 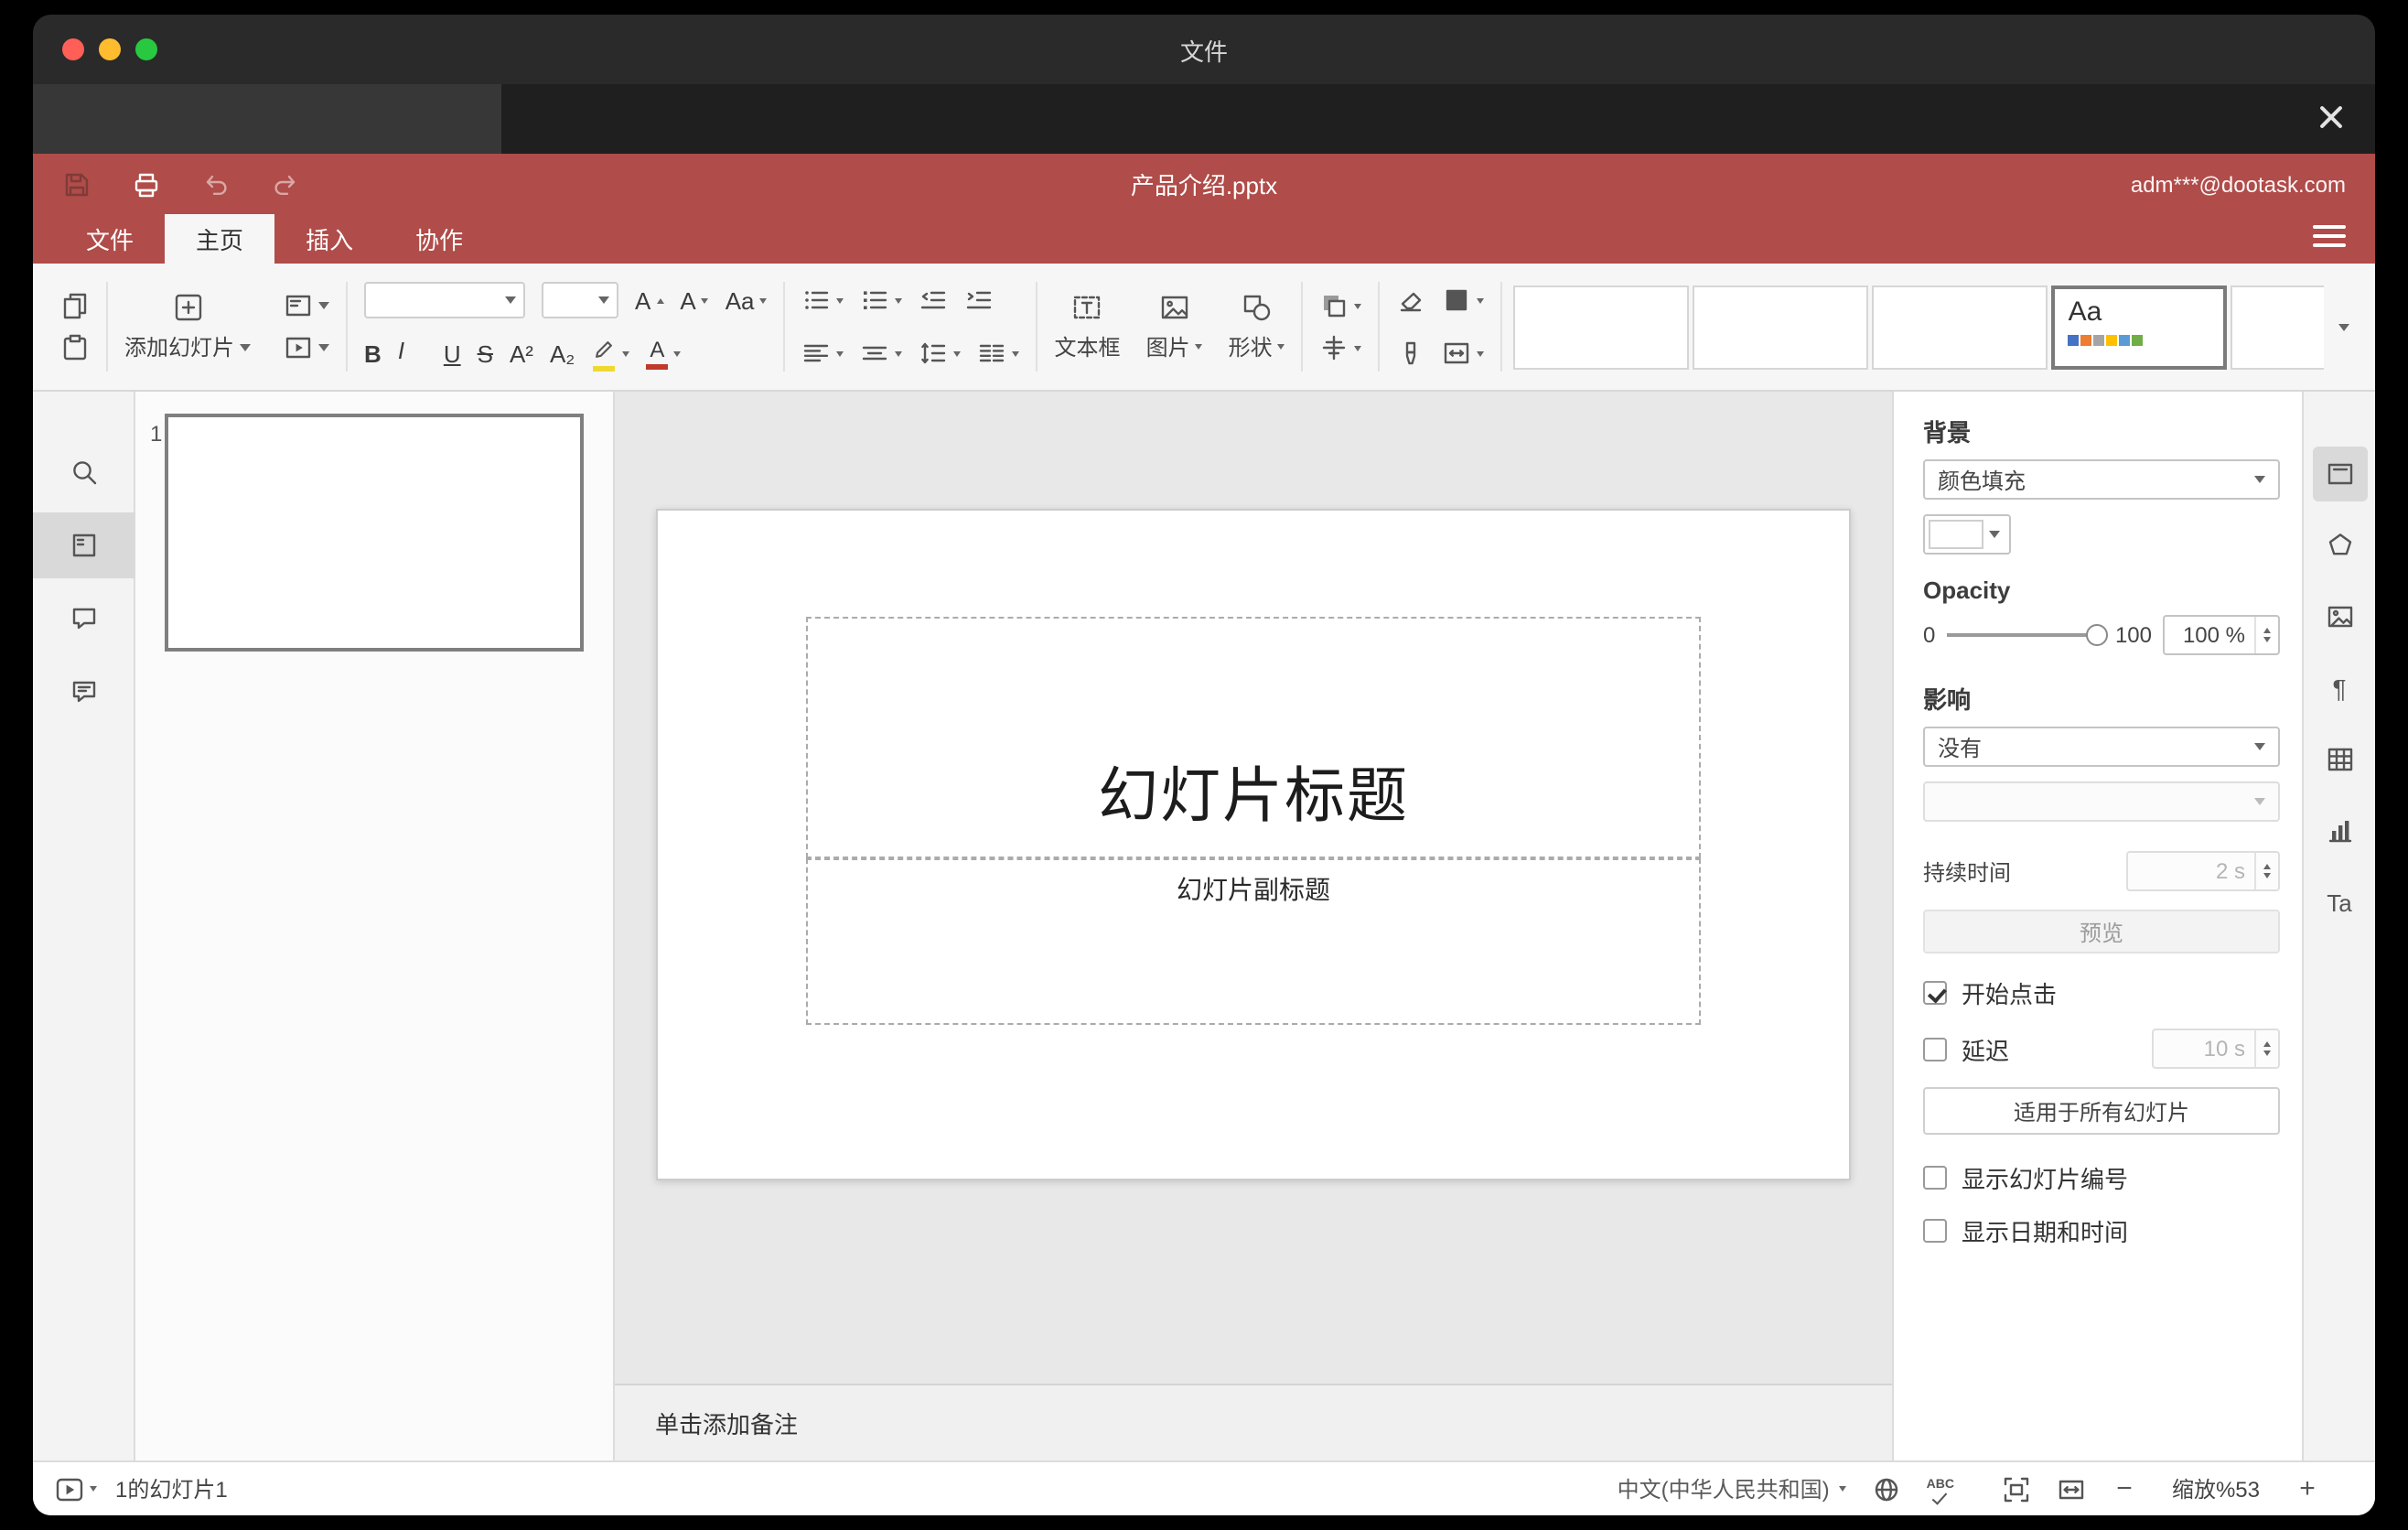 I want to click on chart-settings-button, so click(x=2339, y=830).